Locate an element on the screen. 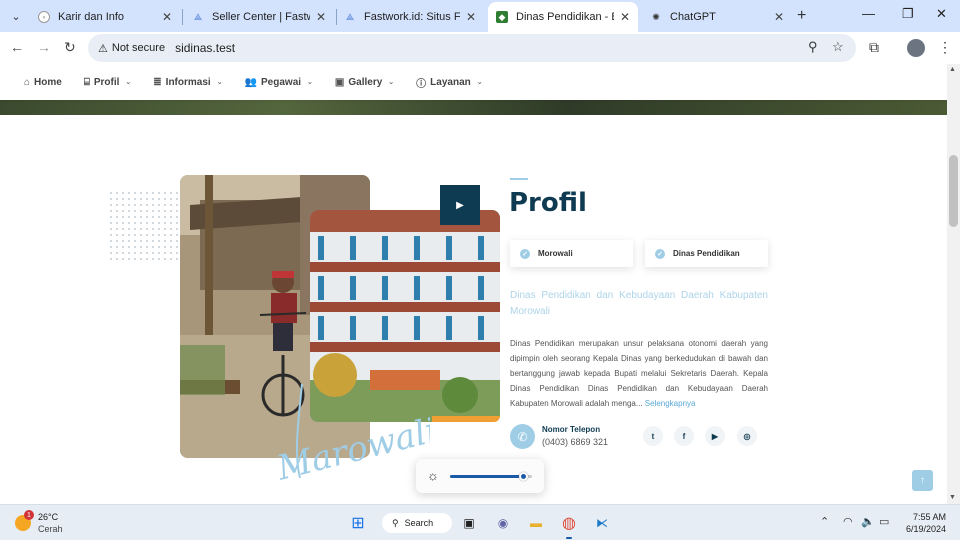 The width and height of the screenshot is (960, 540). feature-card-morowali: ✓ Morowali is located at coordinates (571, 253).